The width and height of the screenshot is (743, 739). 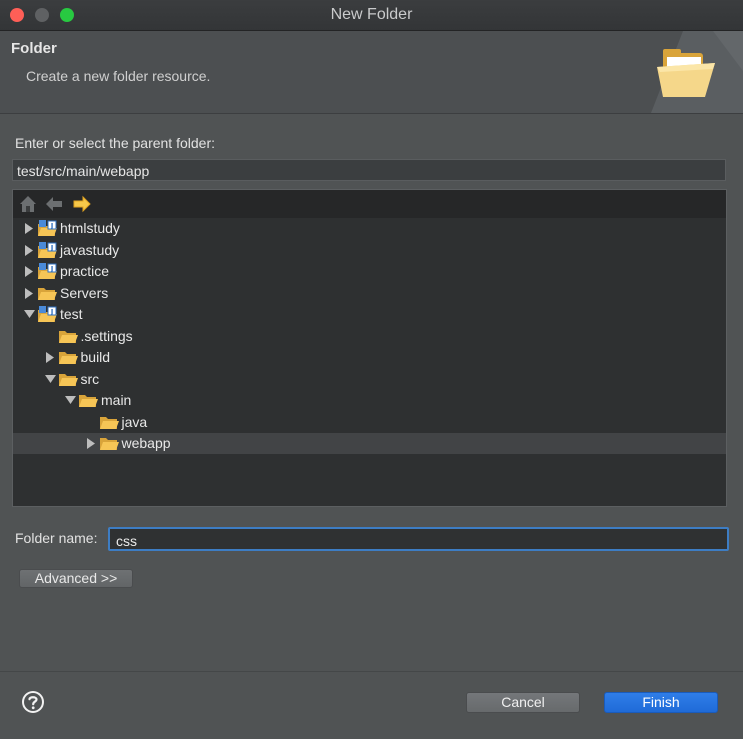 What do you see at coordinates (371, 671) in the screenshot?
I see `footer-separator` at bounding box center [371, 671].